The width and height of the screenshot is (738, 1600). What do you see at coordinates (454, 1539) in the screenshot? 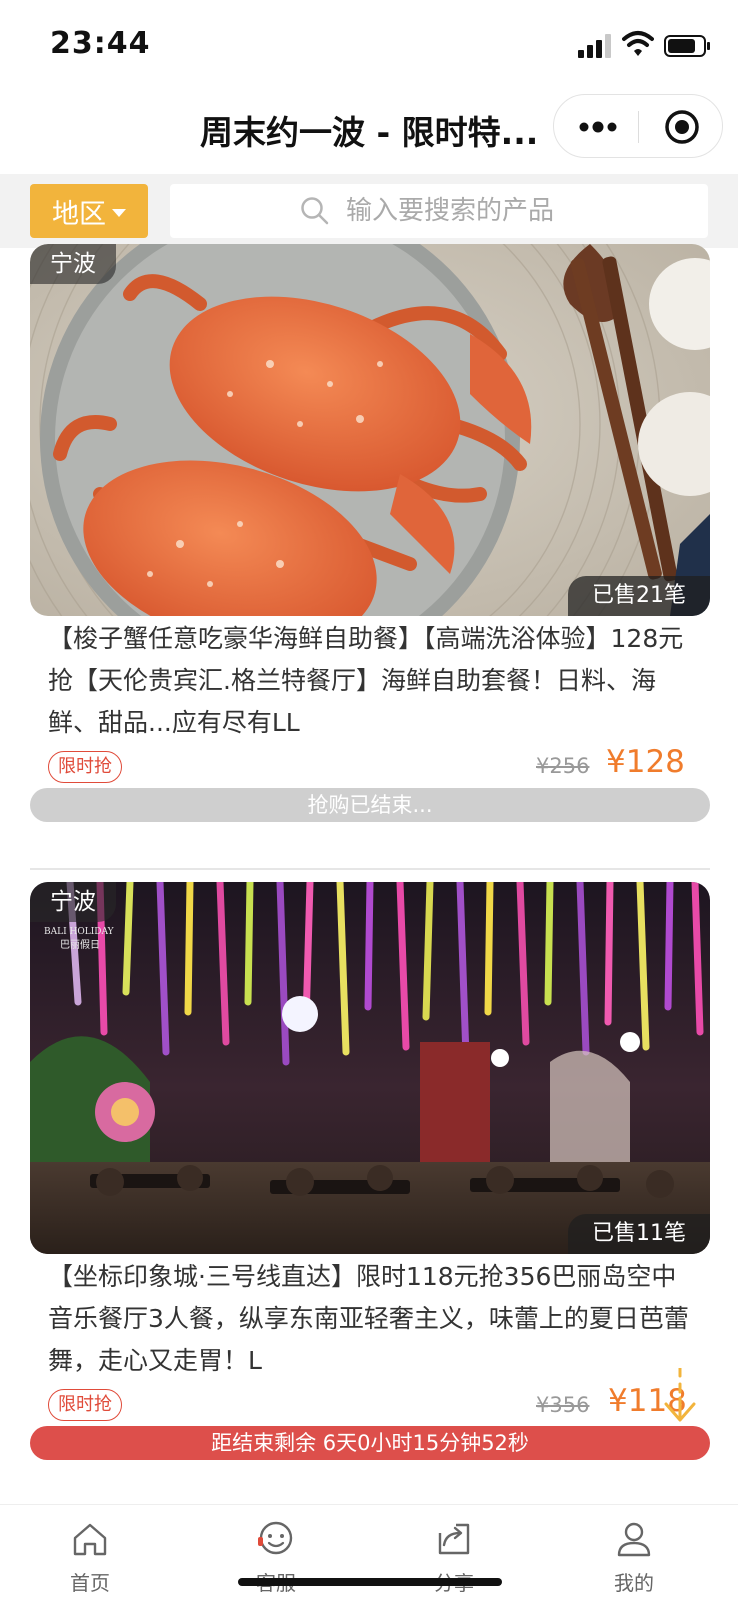
I see `share-icon` at bounding box center [454, 1539].